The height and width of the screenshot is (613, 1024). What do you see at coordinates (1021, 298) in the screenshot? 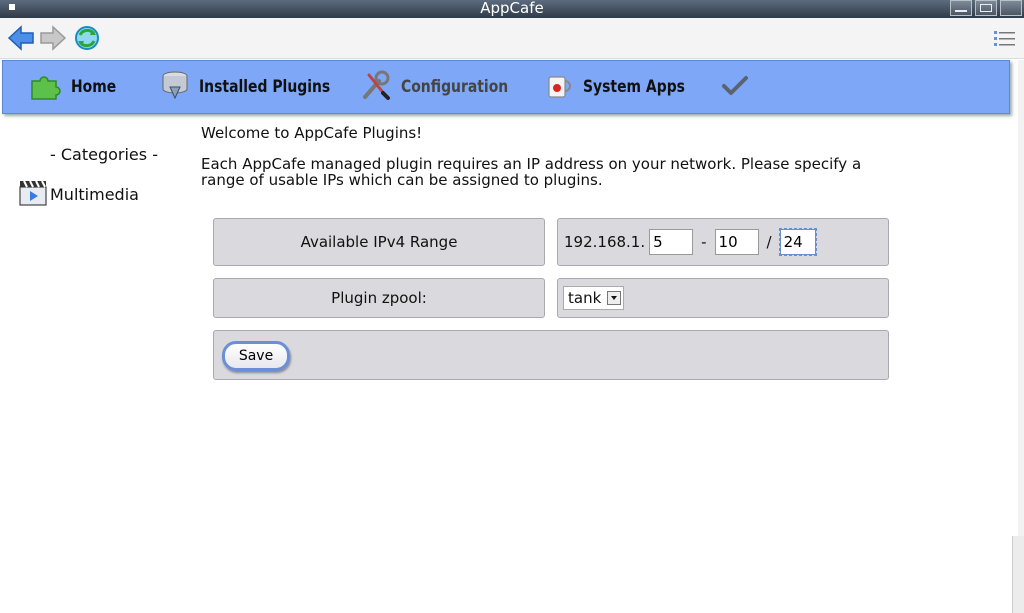
I see `scroll-track` at bounding box center [1021, 298].